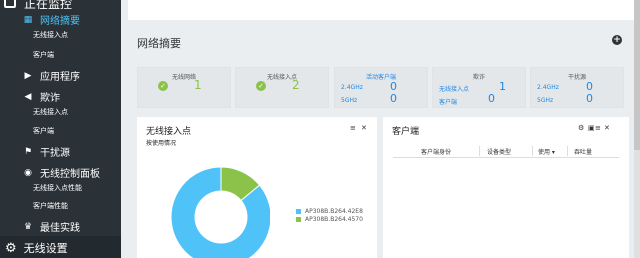  I want to click on stat-row-value: 1, so click(502, 86).